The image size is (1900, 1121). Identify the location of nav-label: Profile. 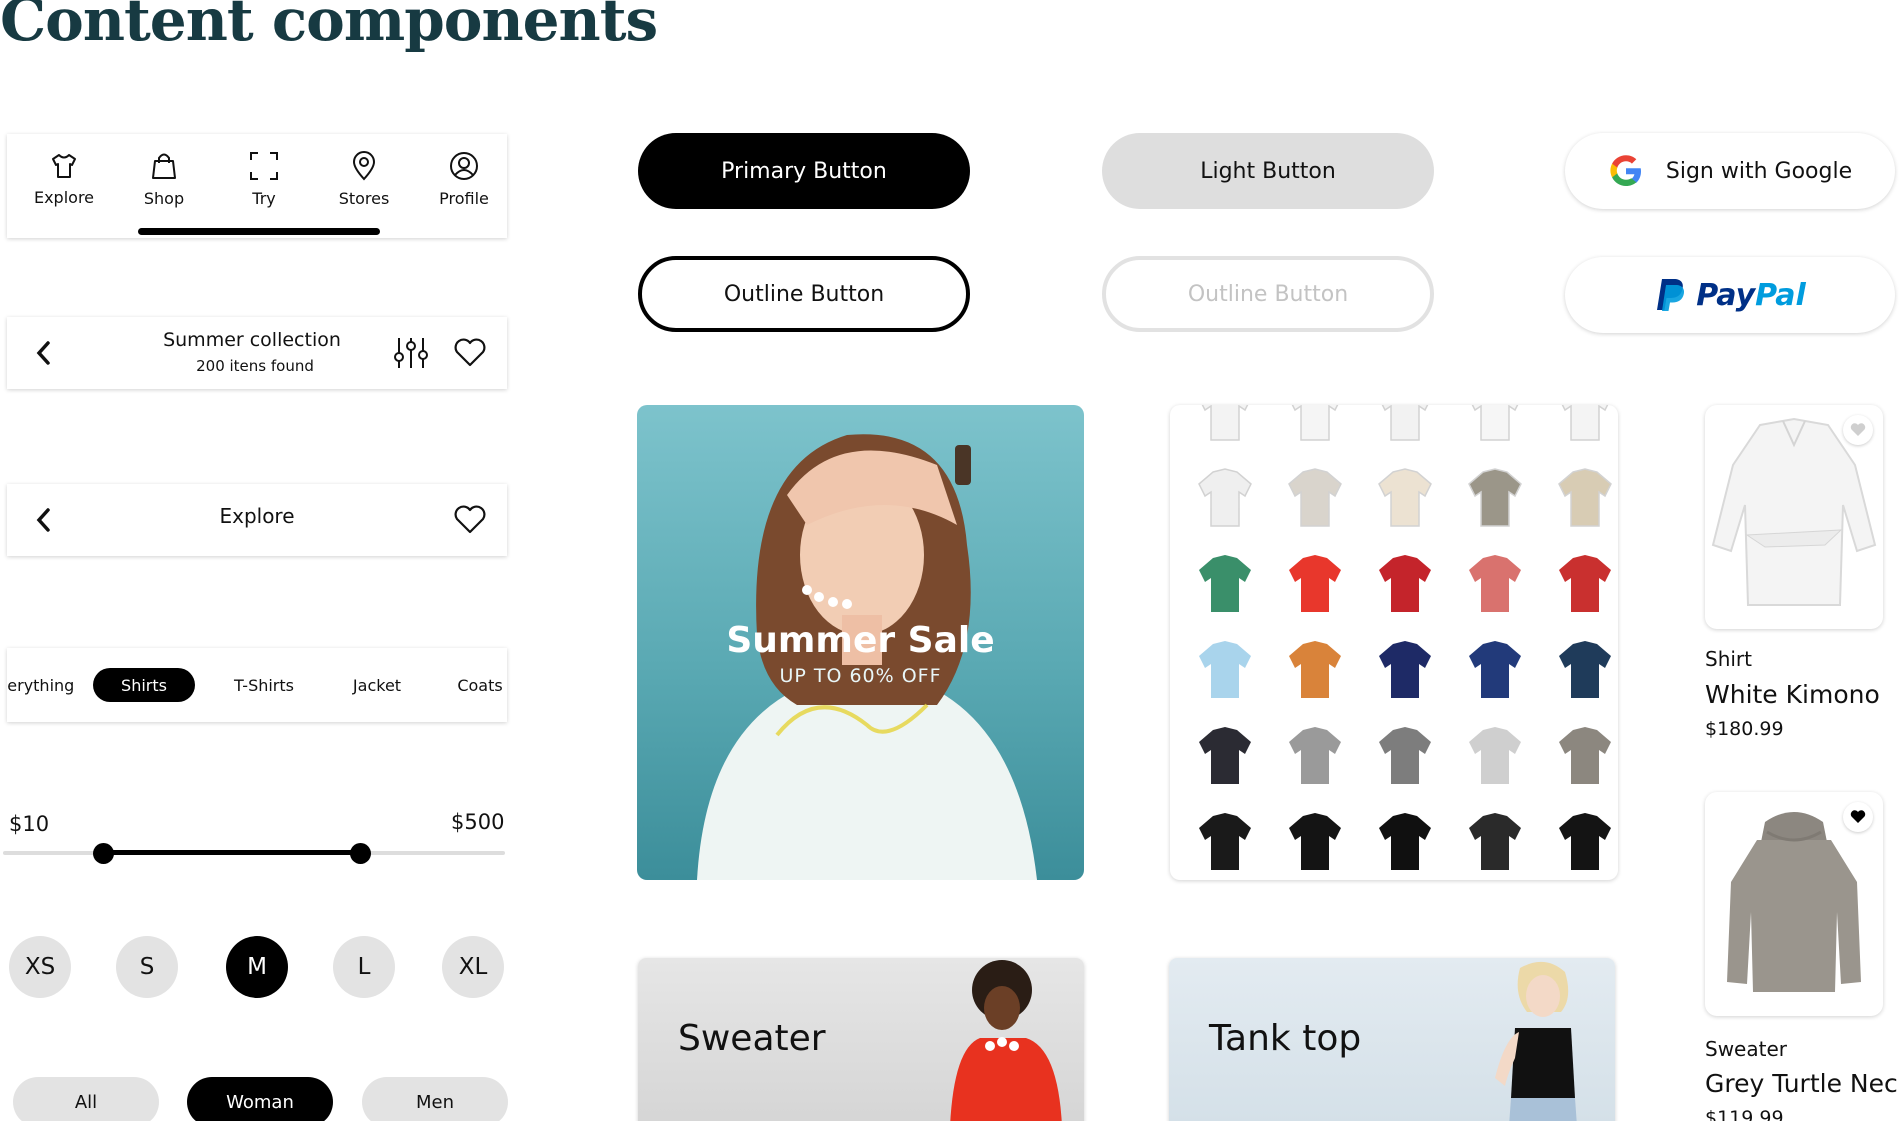
(464, 198).